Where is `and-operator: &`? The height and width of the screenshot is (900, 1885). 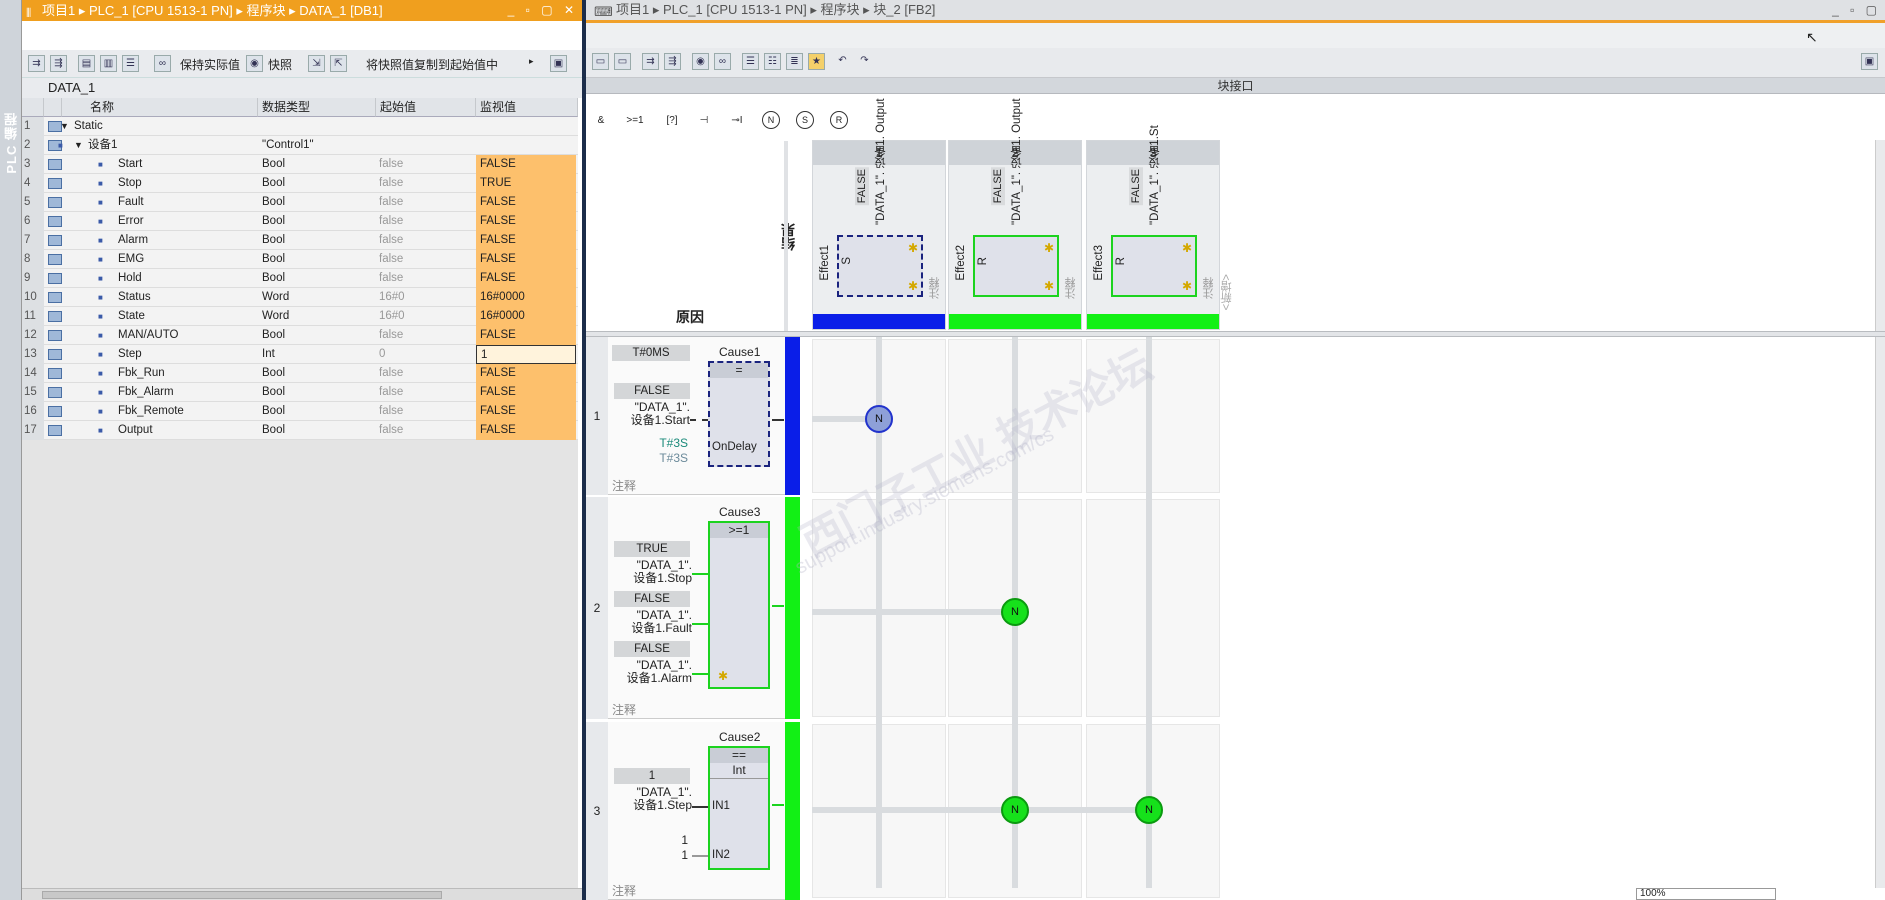
and-operator: & is located at coordinates (601, 121).